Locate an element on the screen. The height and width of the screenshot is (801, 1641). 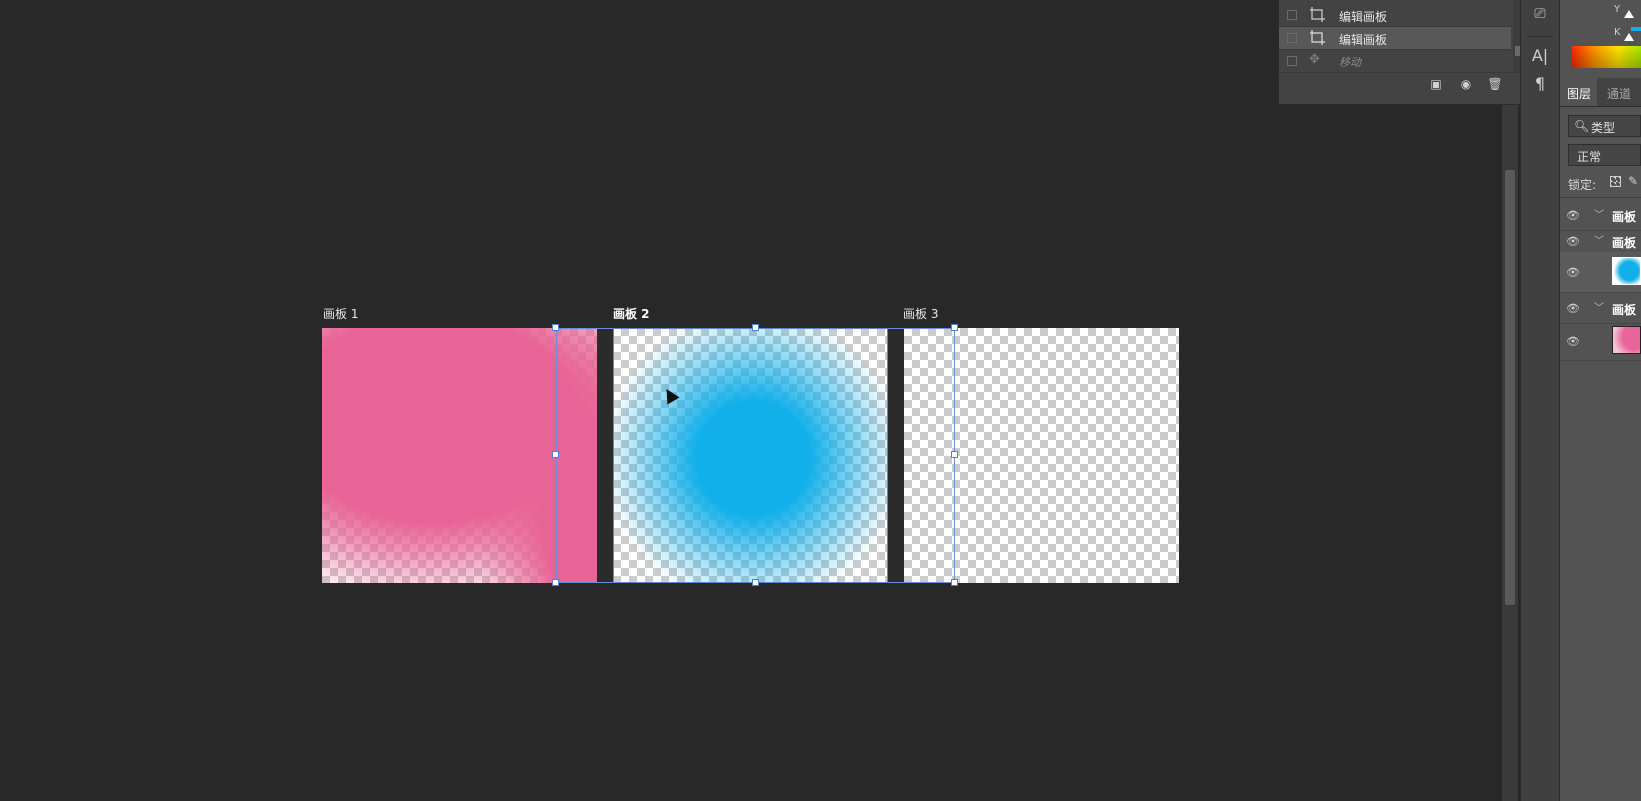
tab-layers: 图层 is located at coordinates (1579, 93).